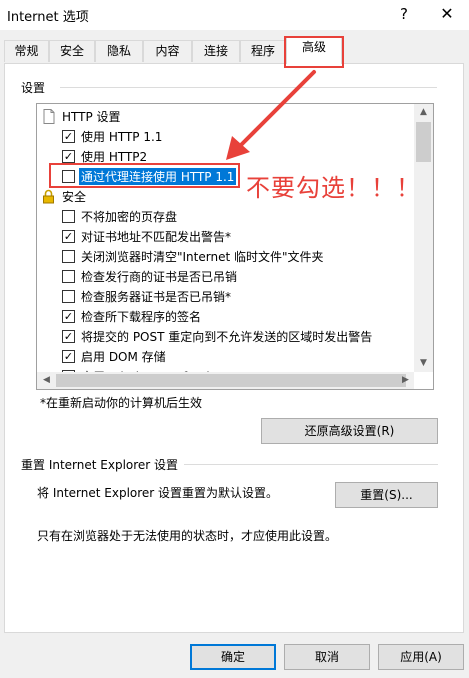 This screenshot has width=469, height=678. I want to click on download-signature-checkbox: ✓, so click(68, 316).